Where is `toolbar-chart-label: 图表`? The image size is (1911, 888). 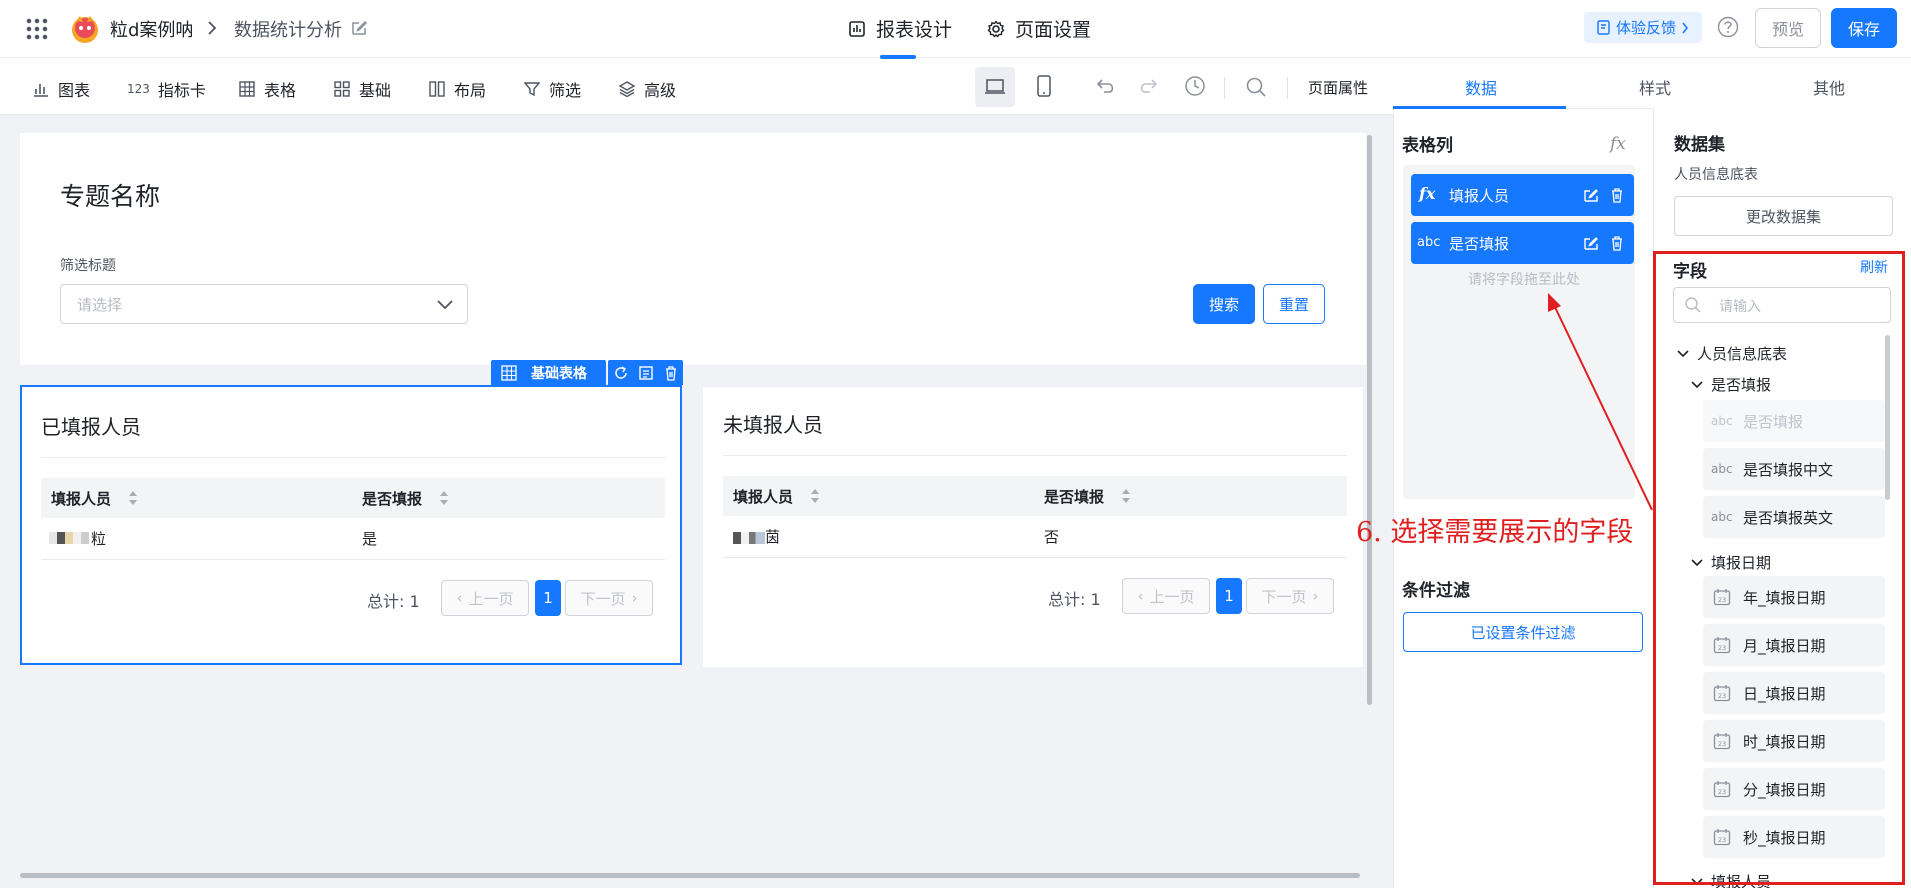
toolbar-chart-label: 图表 is located at coordinates (74, 90).